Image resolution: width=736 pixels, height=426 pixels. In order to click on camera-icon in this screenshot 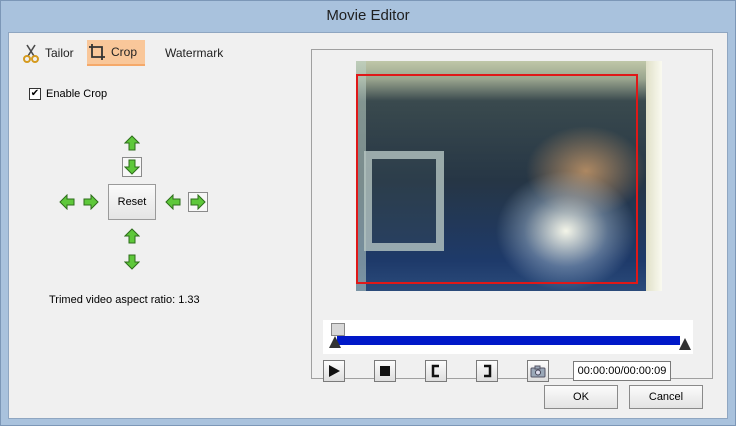, I will do `click(538, 371)`.